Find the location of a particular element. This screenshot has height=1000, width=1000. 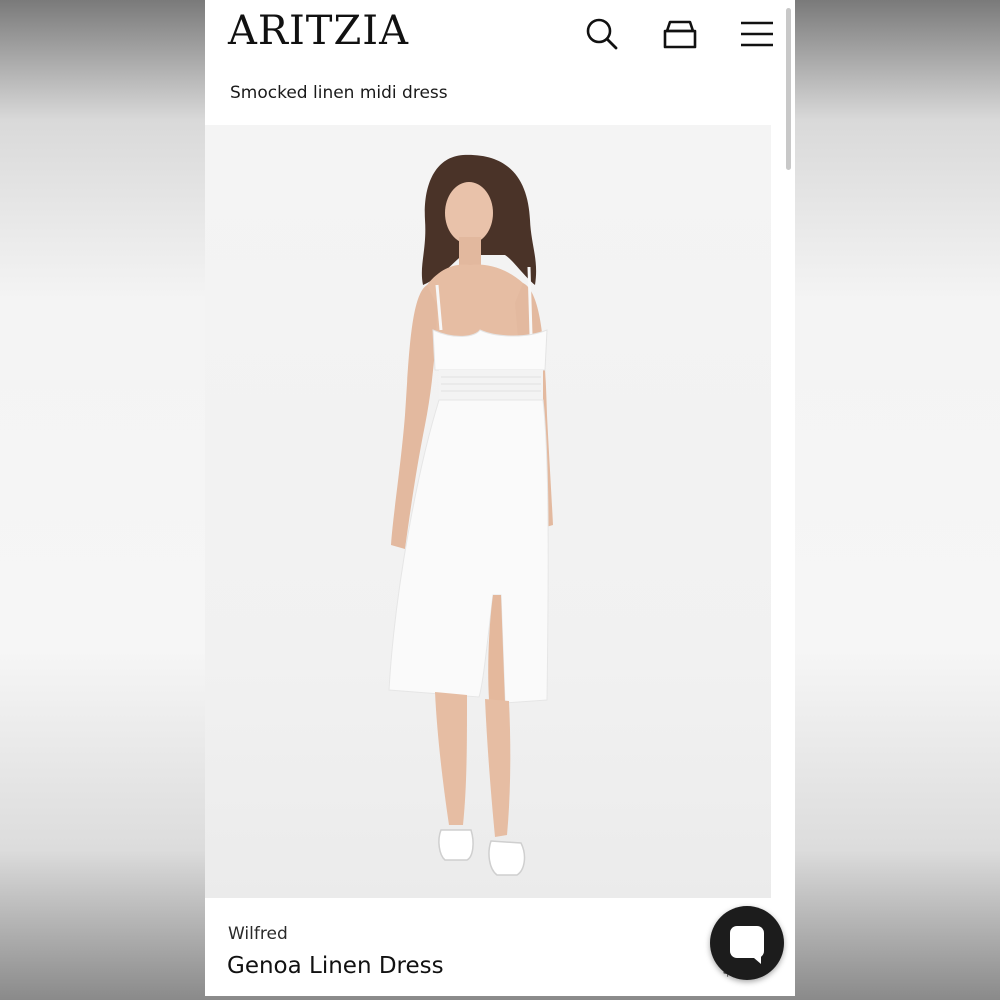

search-icon is located at coordinates (602, 34).